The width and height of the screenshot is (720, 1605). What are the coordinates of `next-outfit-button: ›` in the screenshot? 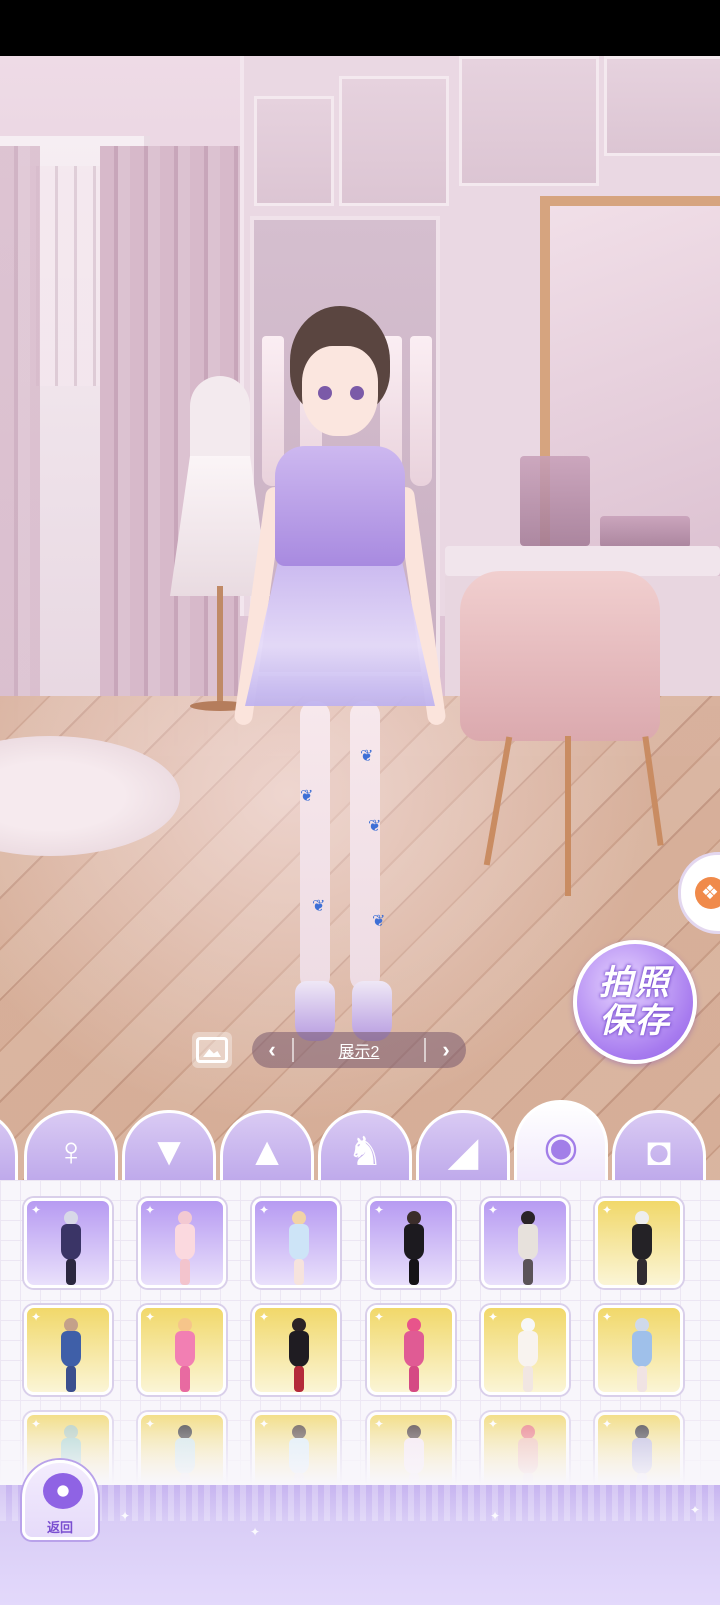 It's located at (446, 1050).